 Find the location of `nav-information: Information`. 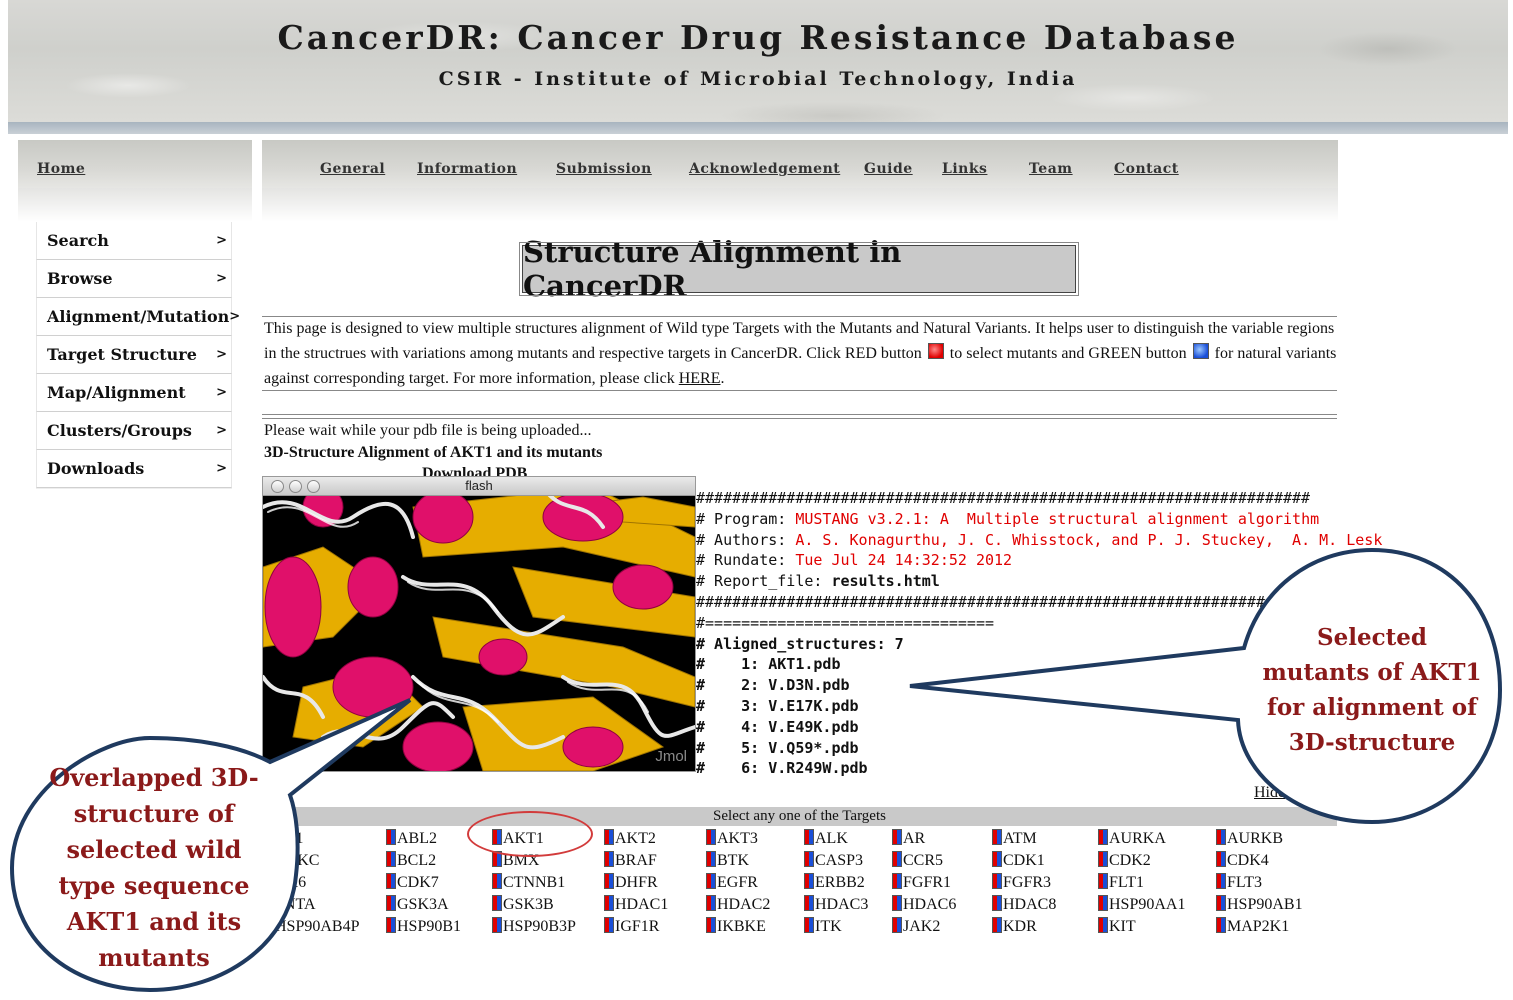

nav-information: Information is located at coordinates (467, 169).